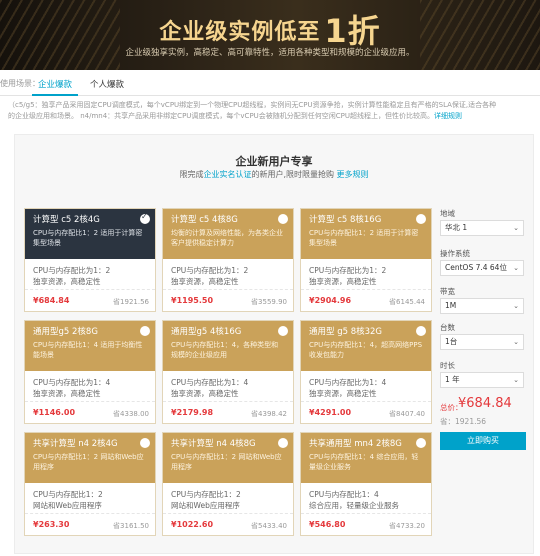 This screenshot has width=540, height=556. I want to click on card-name: 计算型 c5 2核4G, so click(66, 220).